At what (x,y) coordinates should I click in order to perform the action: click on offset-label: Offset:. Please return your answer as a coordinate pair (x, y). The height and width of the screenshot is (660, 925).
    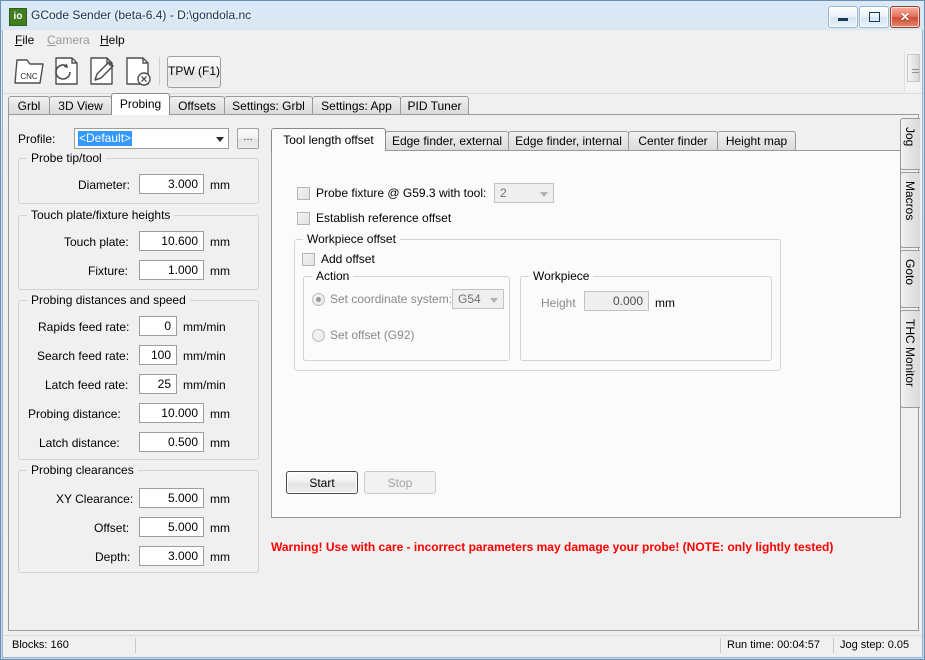
    Looking at the image, I should click on (112, 528).